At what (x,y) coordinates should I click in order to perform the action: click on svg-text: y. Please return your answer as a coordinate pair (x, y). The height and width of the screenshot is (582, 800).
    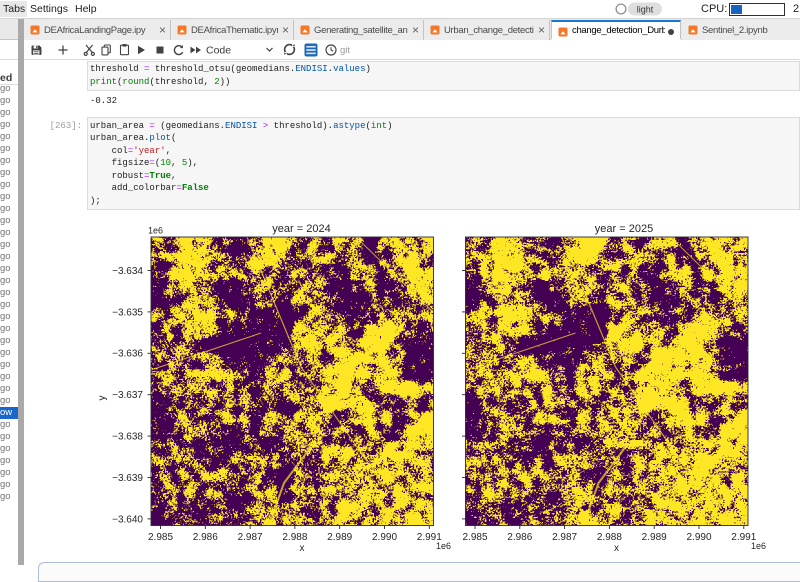
    Looking at the image, I should click on (102, 398).